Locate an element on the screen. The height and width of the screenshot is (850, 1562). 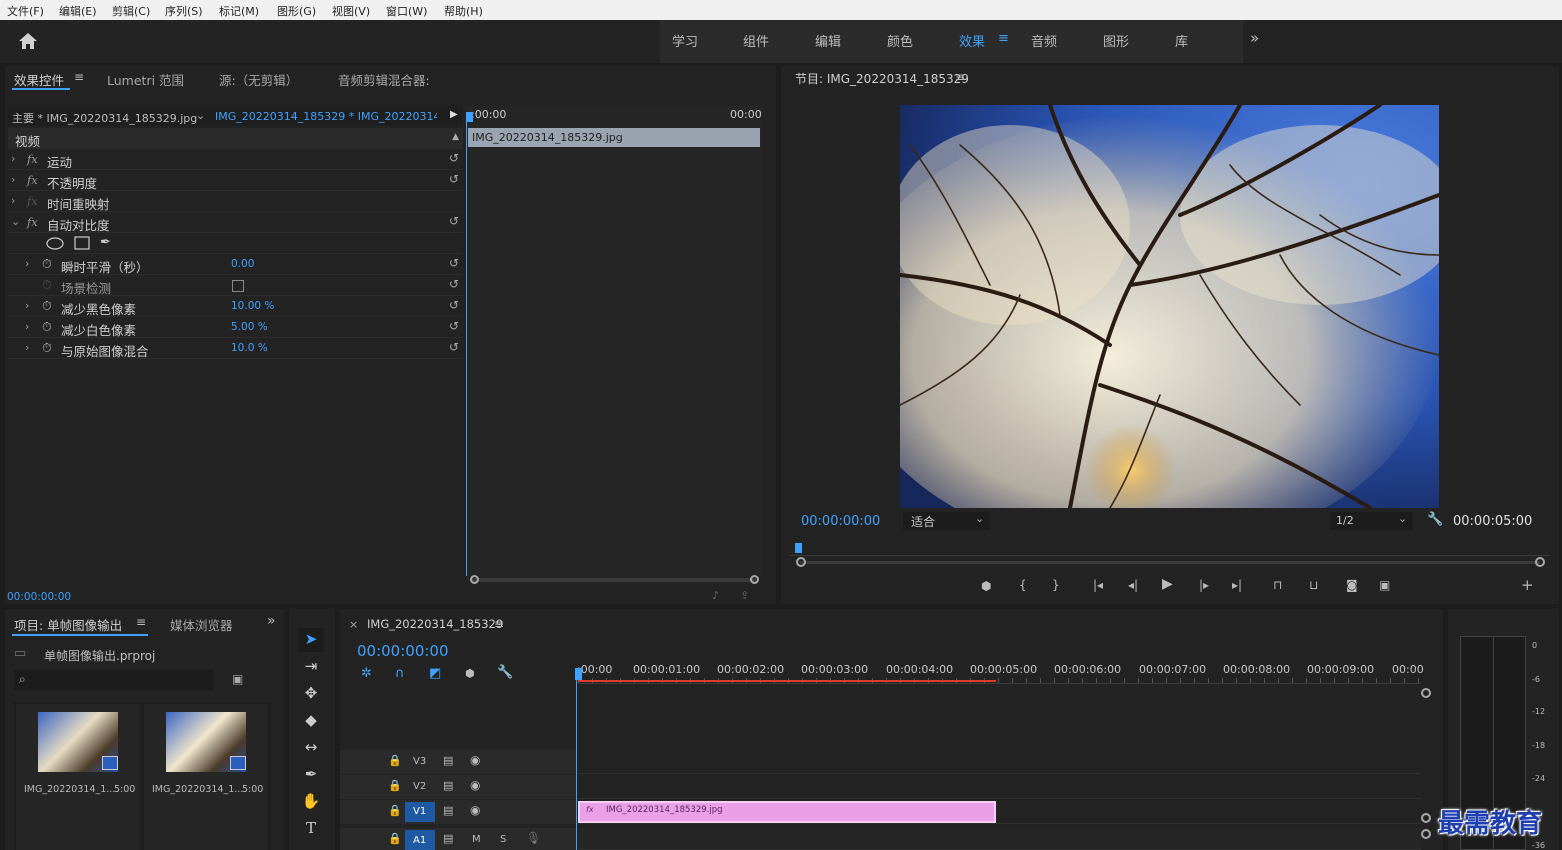
track-lane-v2 is located at coordinates (999, 787).